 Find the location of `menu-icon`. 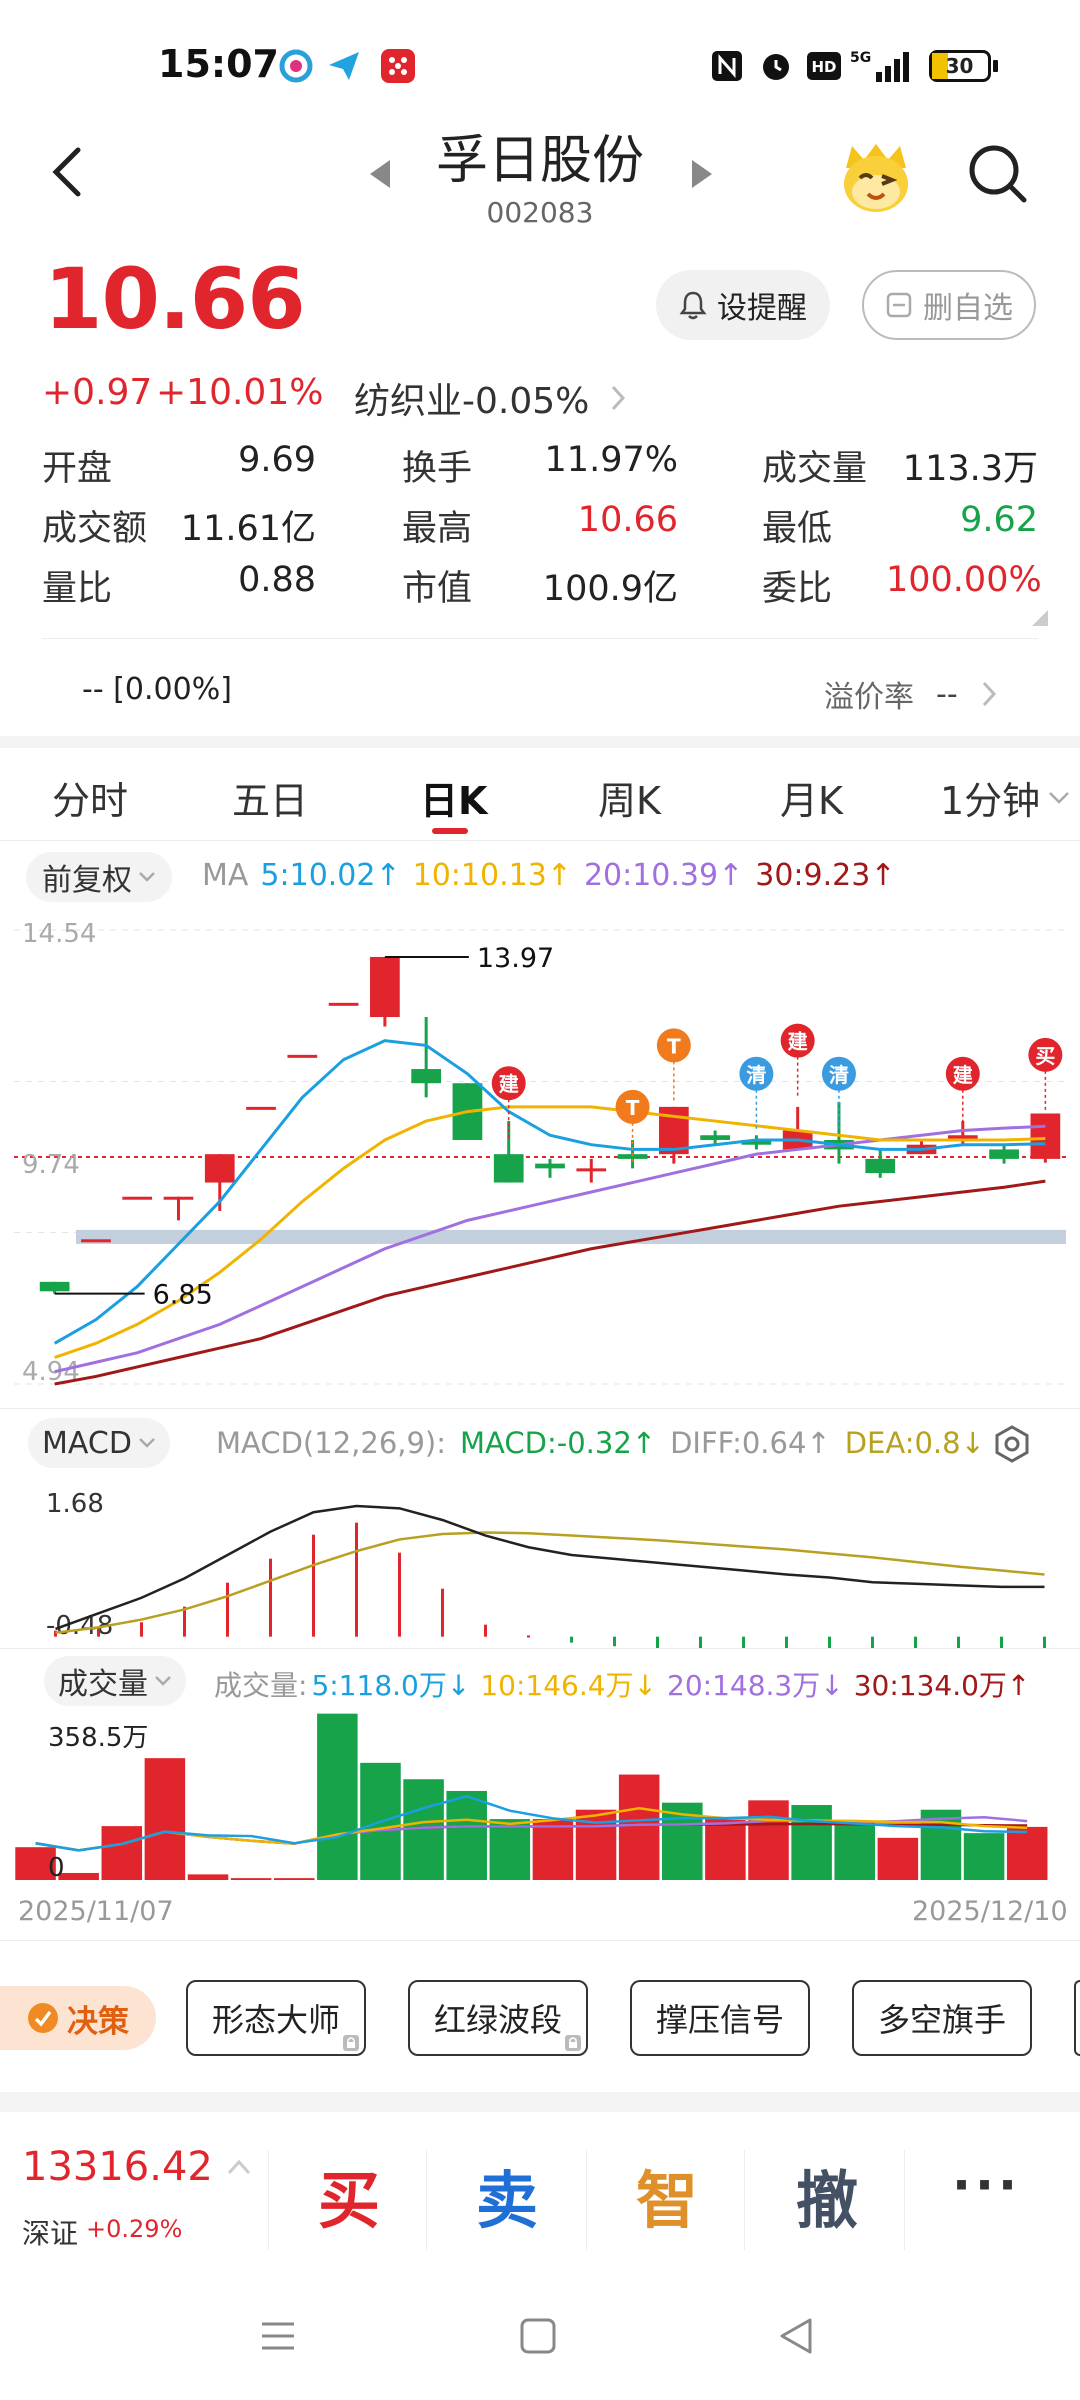

menu-icon is located at coordinates (278, 2336).